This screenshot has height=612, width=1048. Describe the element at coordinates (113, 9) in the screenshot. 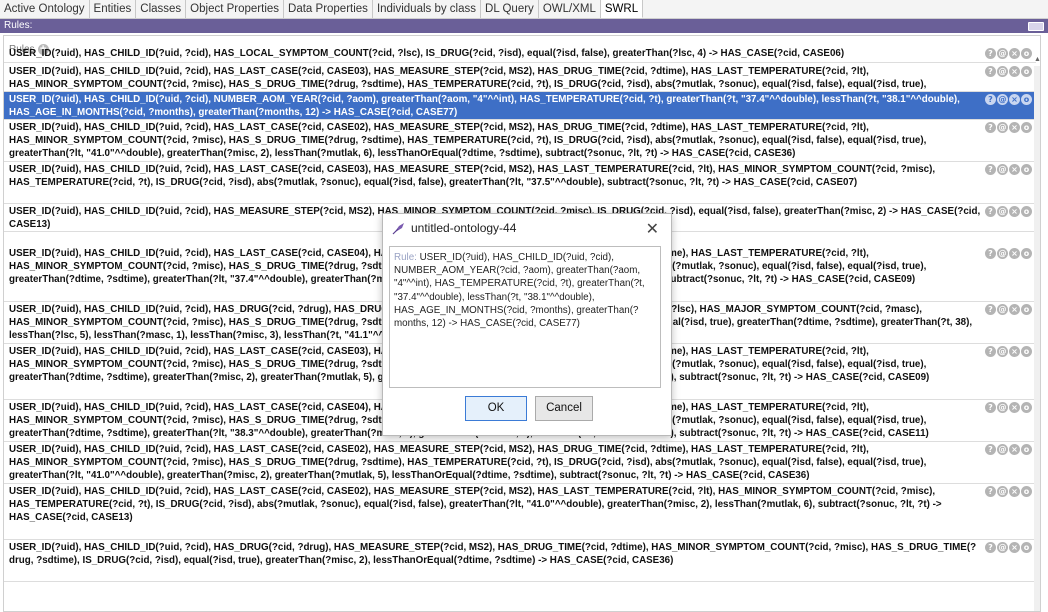

I see `tab-entities: Entities` at that location.